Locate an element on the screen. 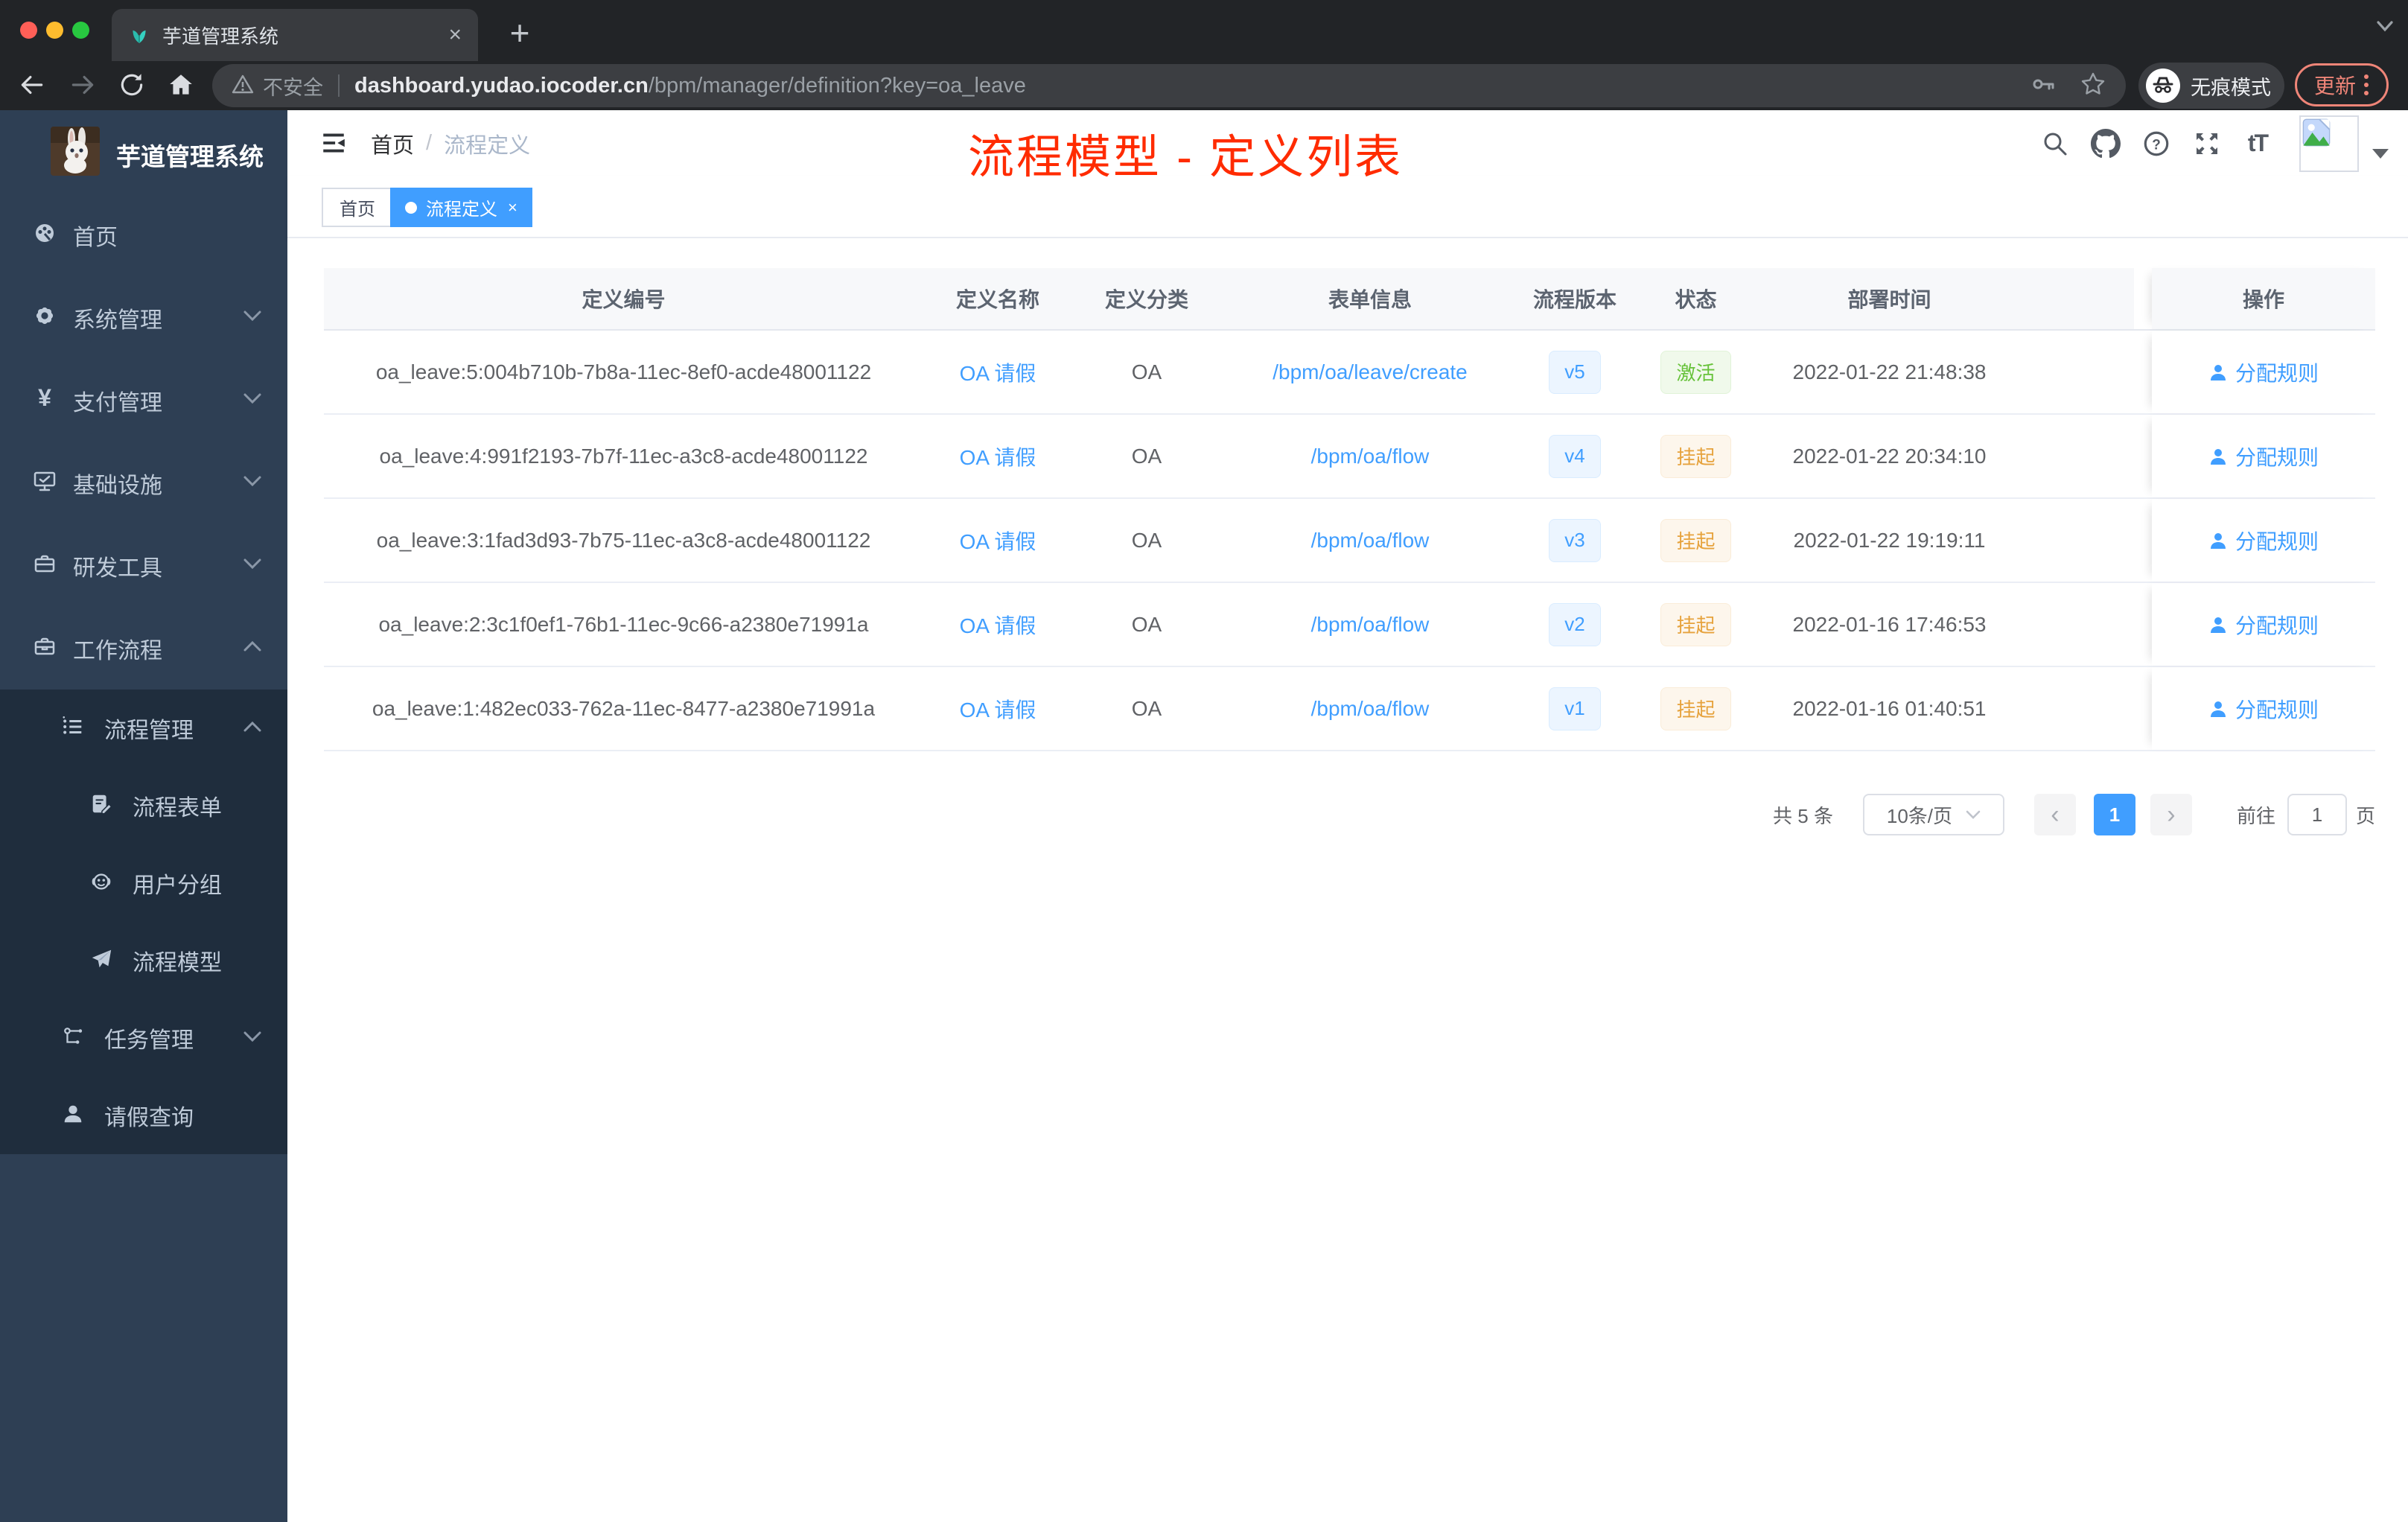 This screenshot has width=2408, height=1522. sidebar-logo: 芋道管理系统 is located at coordinates (143, 152).